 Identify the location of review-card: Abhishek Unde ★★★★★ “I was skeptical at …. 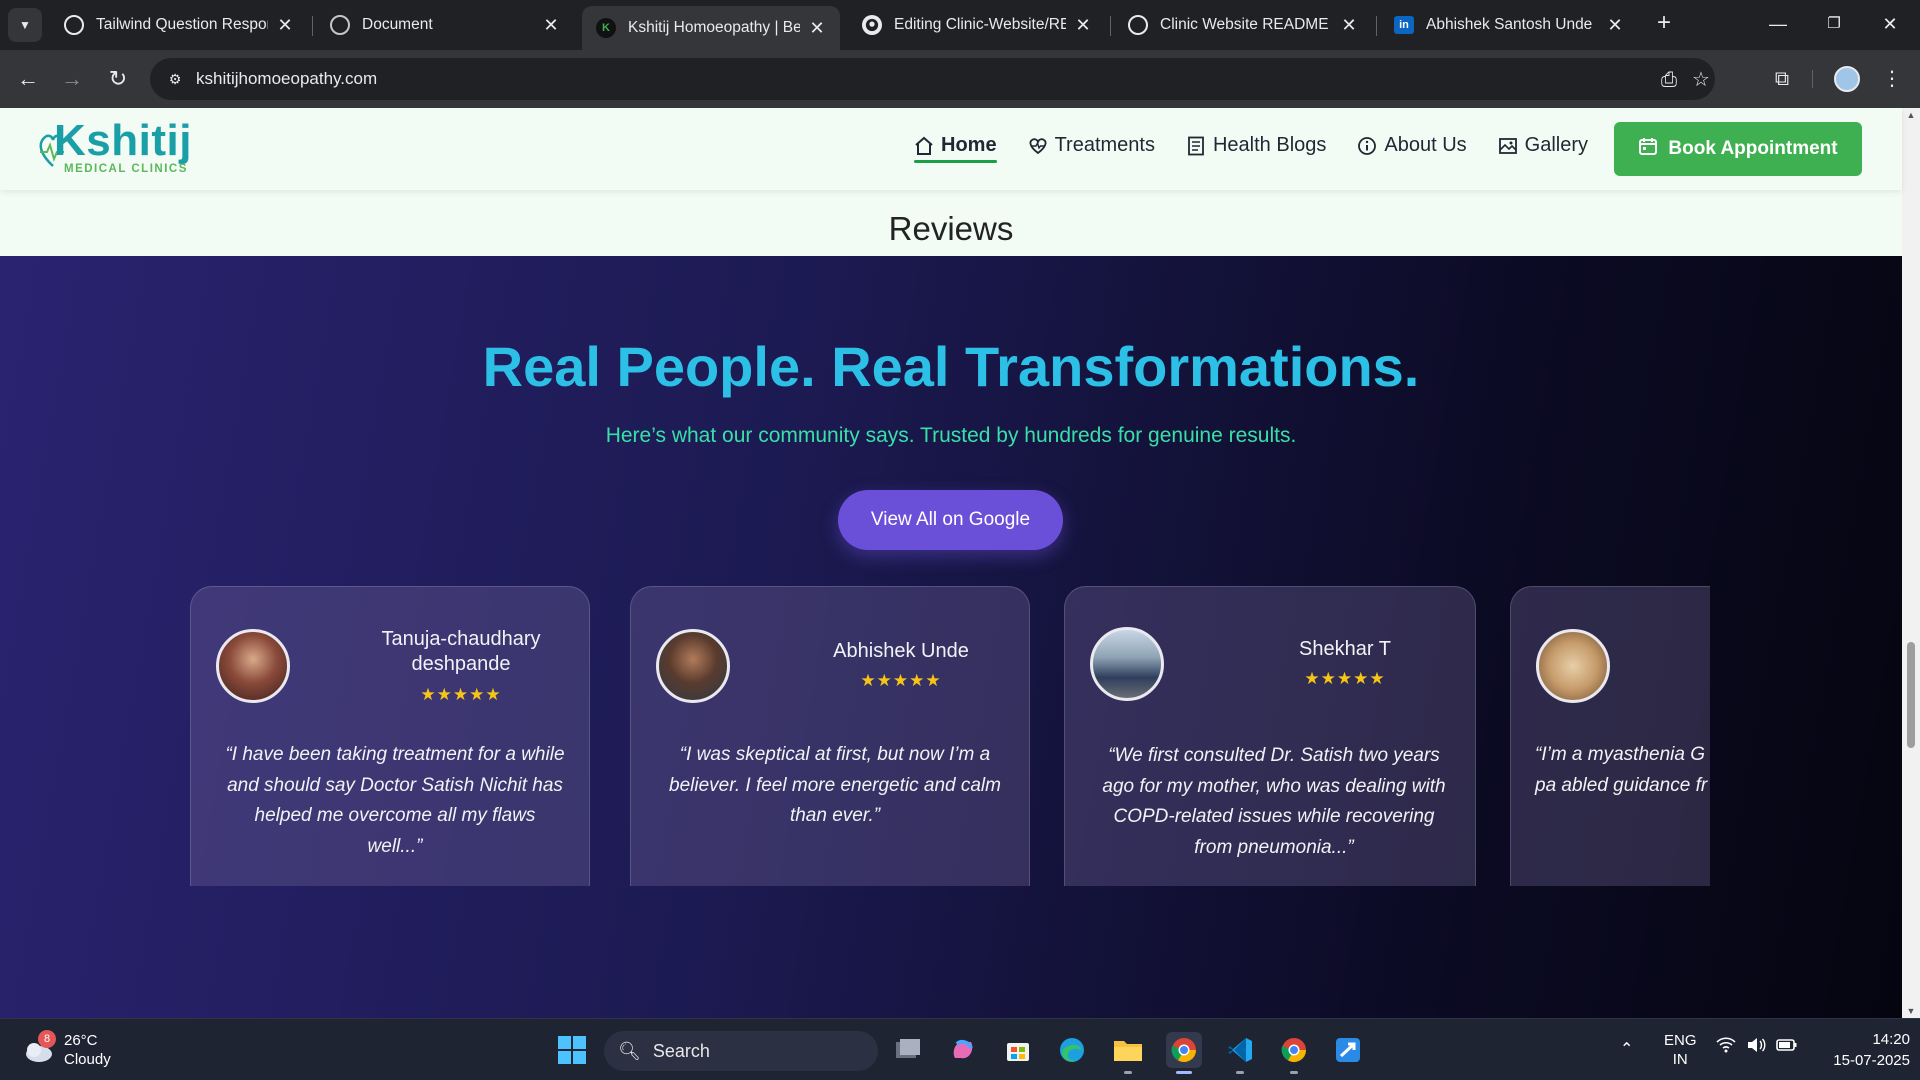
(830, 736).